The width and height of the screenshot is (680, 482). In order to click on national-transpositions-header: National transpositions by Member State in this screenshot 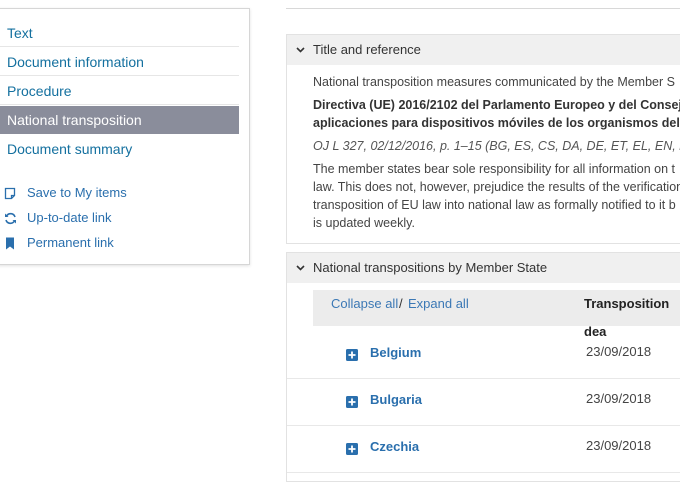, I will do `click(483, 268)`.